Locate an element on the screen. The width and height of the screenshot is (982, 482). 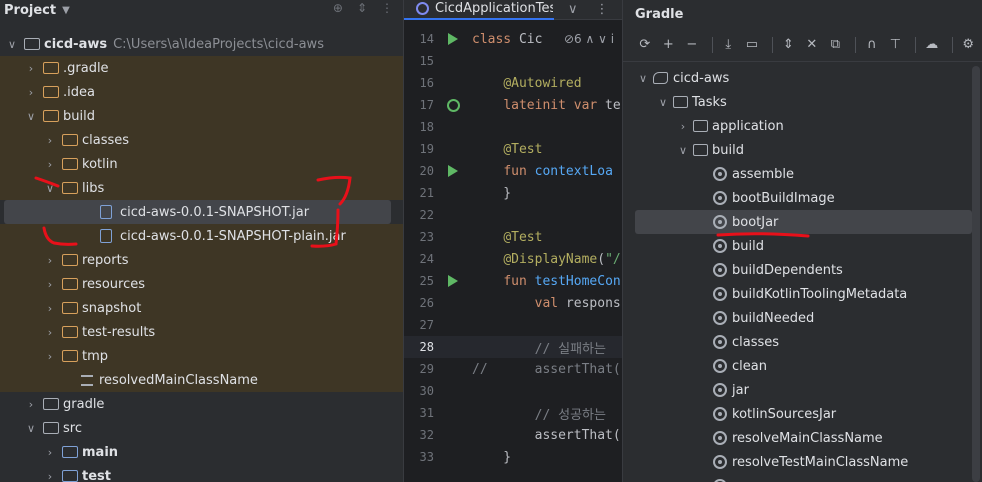
collapse-icon: ✕ is located at coordinates (812, 44).